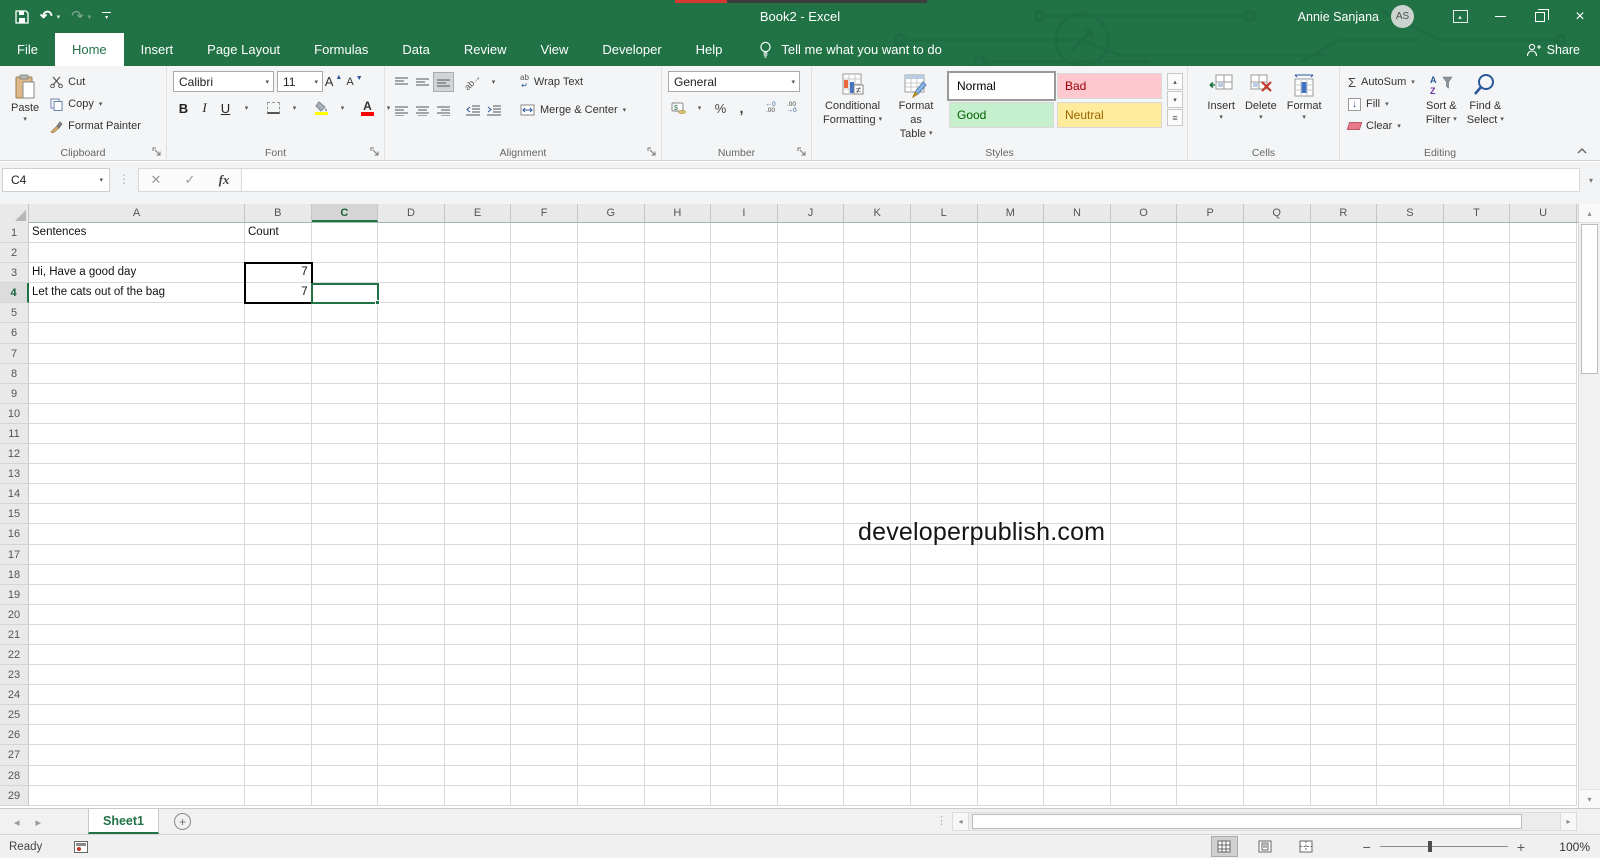 The width and height of the screenshot is (1600, 858). Describe the element at coordinates (411, 775) in the screenshot. I see `cell-d28` at that location.